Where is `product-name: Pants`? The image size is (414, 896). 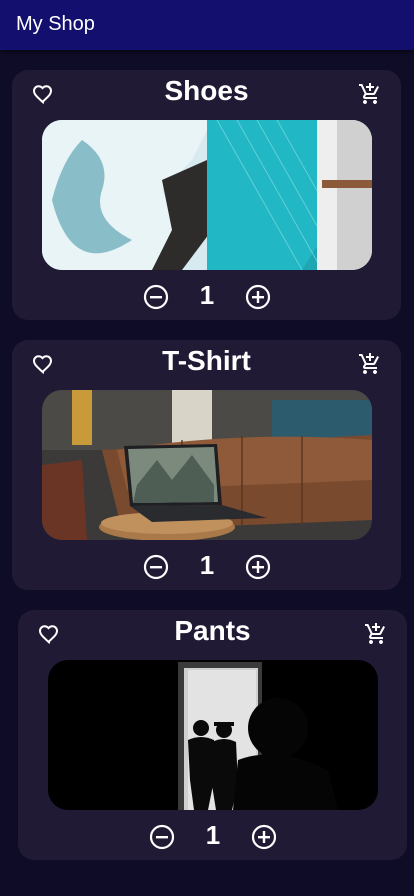 product-name: Pants is located at coordinates (212, 630).